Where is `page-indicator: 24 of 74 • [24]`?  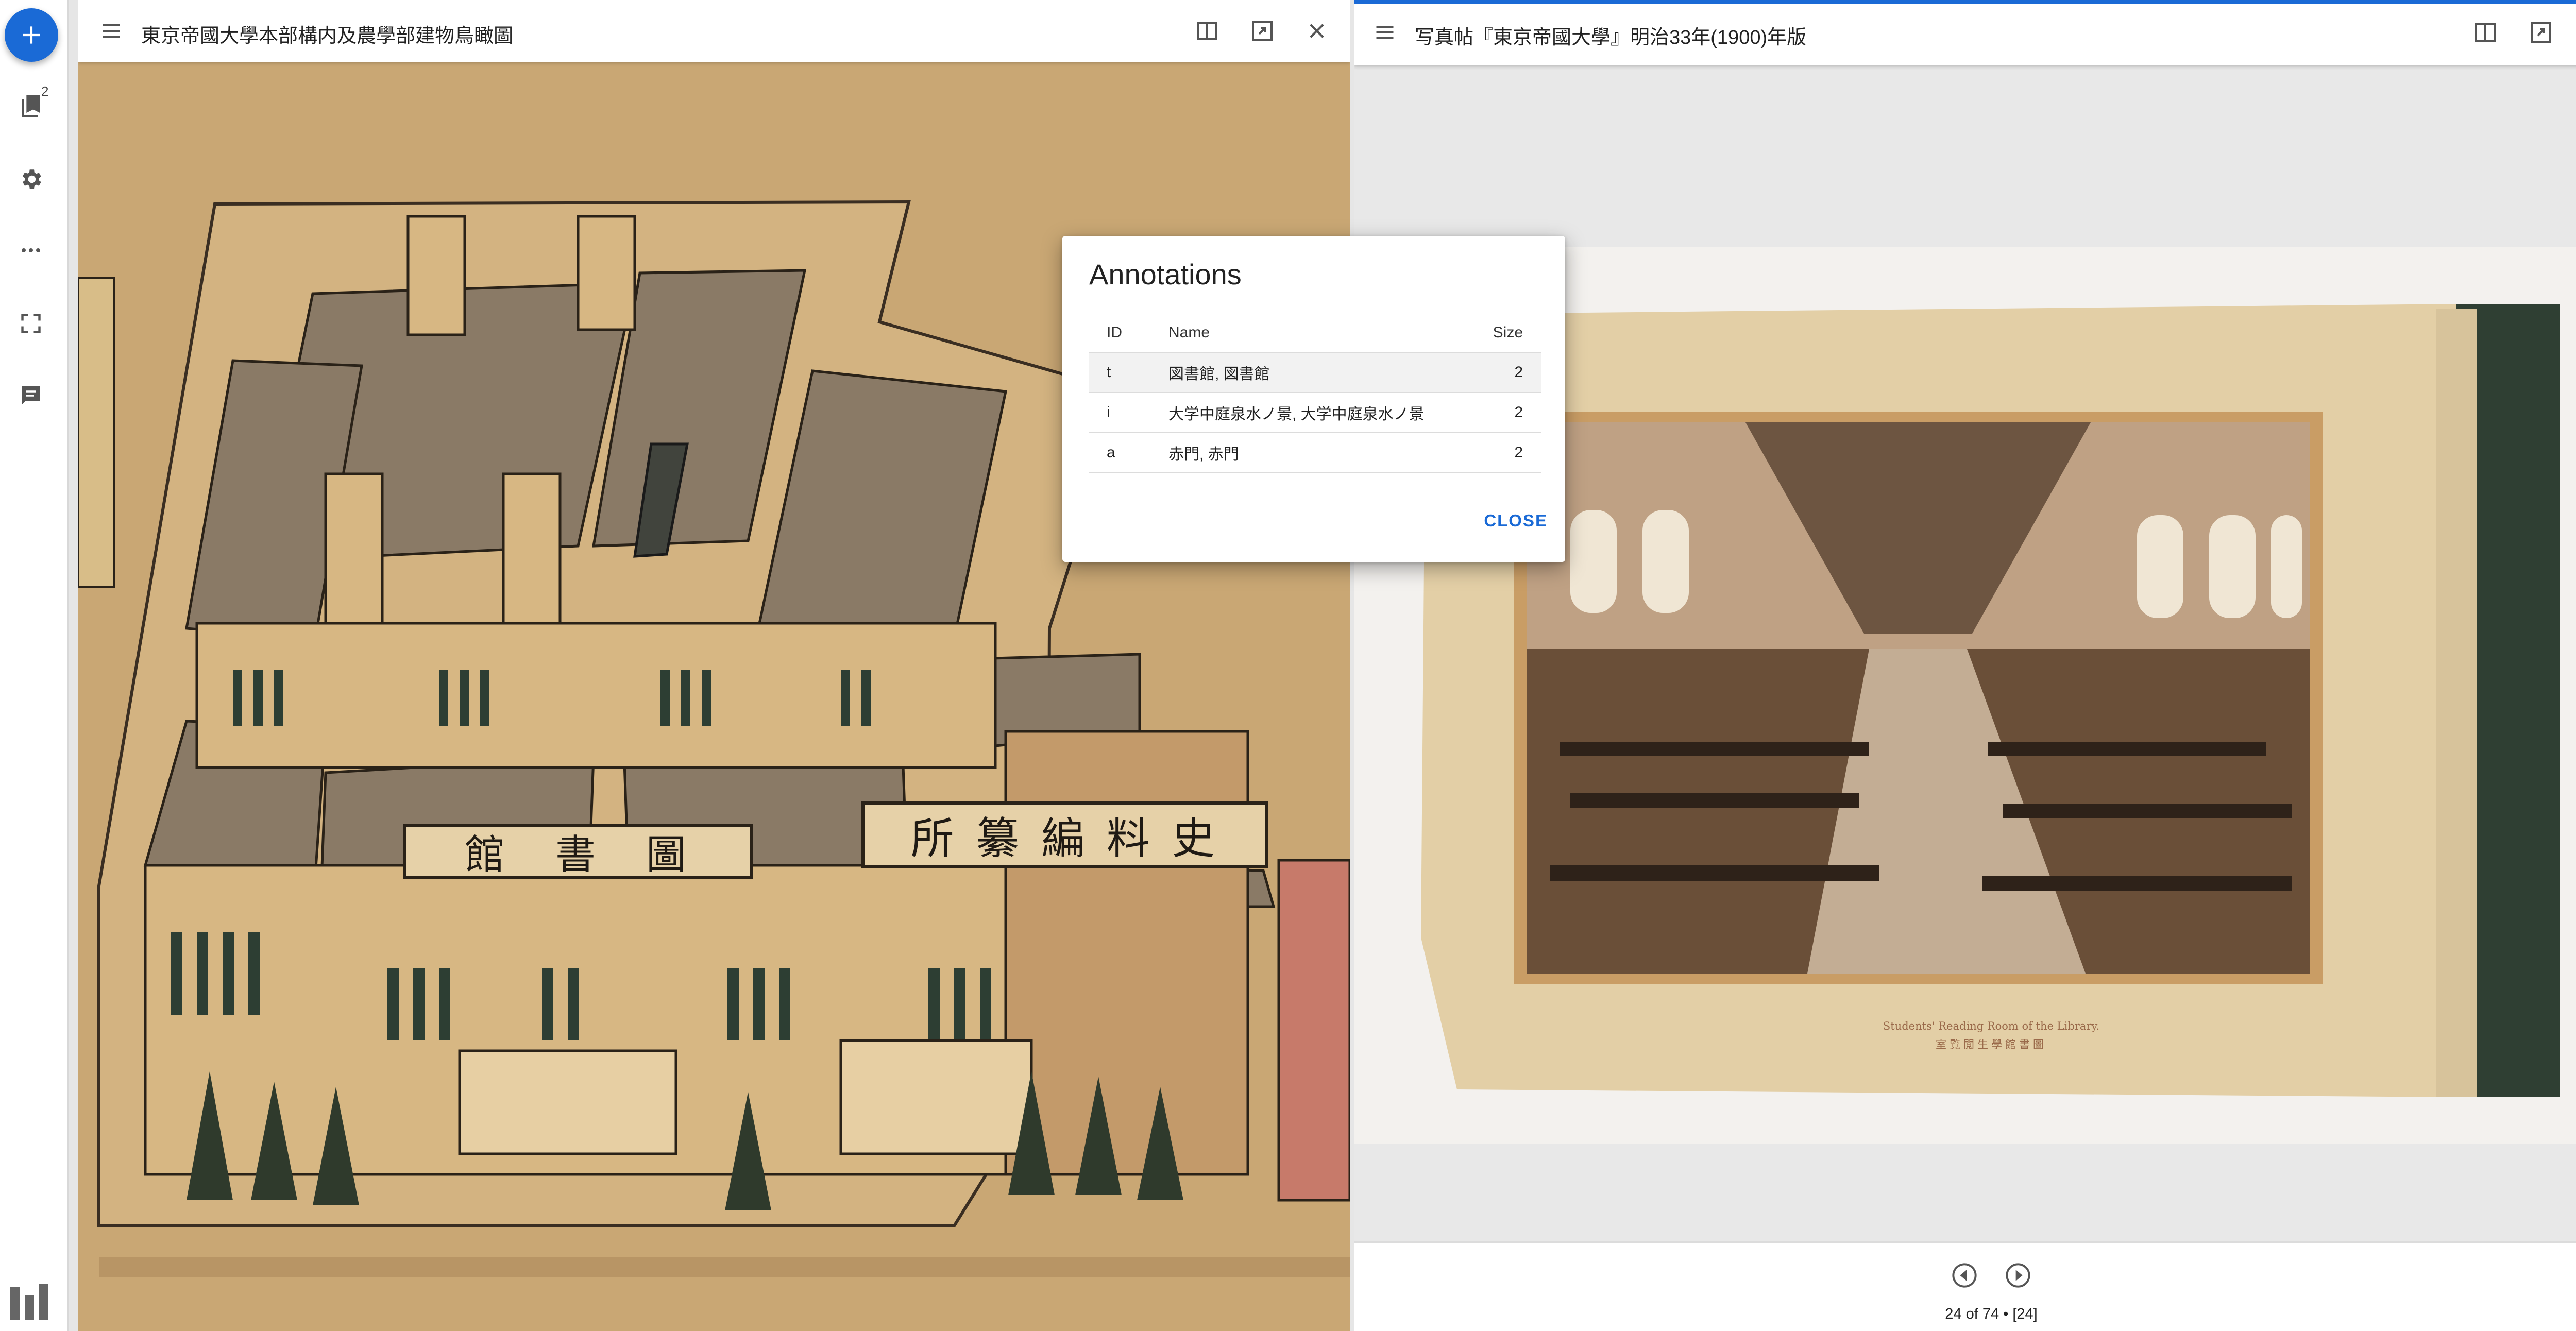 page-indicator: 24 of 74 • [24] is located at coordinates (1991, 1314).